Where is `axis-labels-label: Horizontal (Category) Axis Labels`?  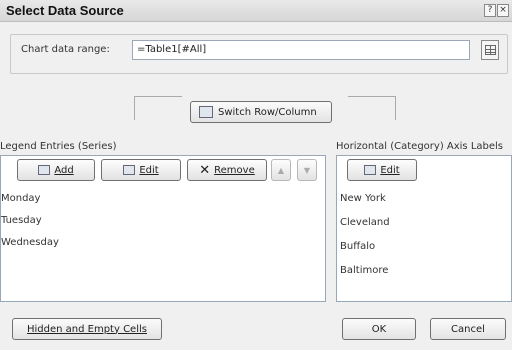 axis-labels-label: Horizontal (Category) Axis Labels is located at coordinates (420, 146).